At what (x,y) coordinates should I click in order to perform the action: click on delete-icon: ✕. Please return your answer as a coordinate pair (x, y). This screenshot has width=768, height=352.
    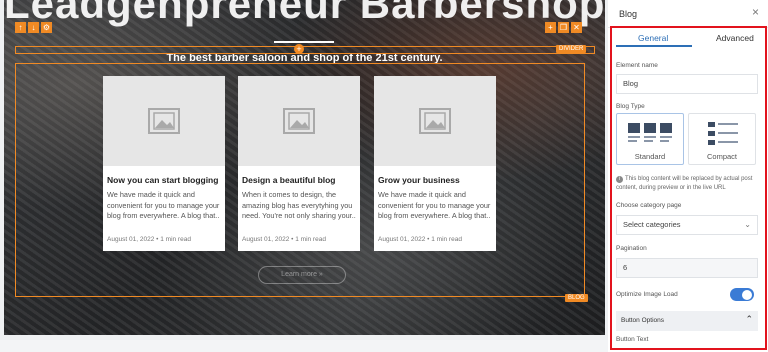
    Looking at the image, I should click on (576, 27).